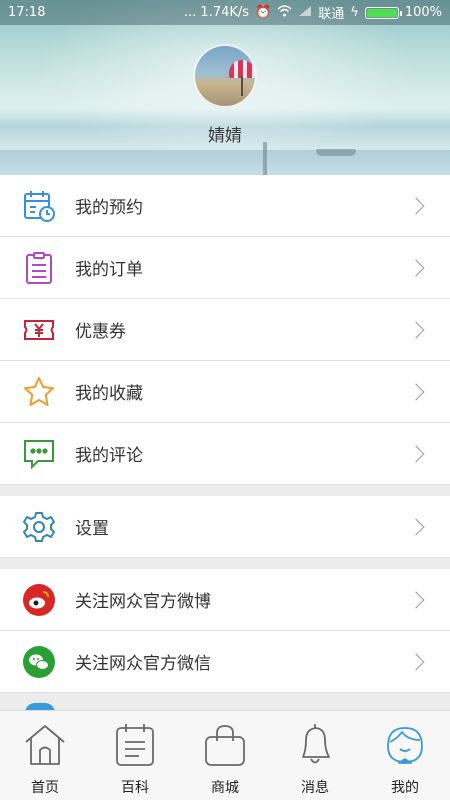 The height and width of the screenshot is (800, 450). I want to click on menu-item-follow-weibo: 关注网众官方微博, so click(225, 600).